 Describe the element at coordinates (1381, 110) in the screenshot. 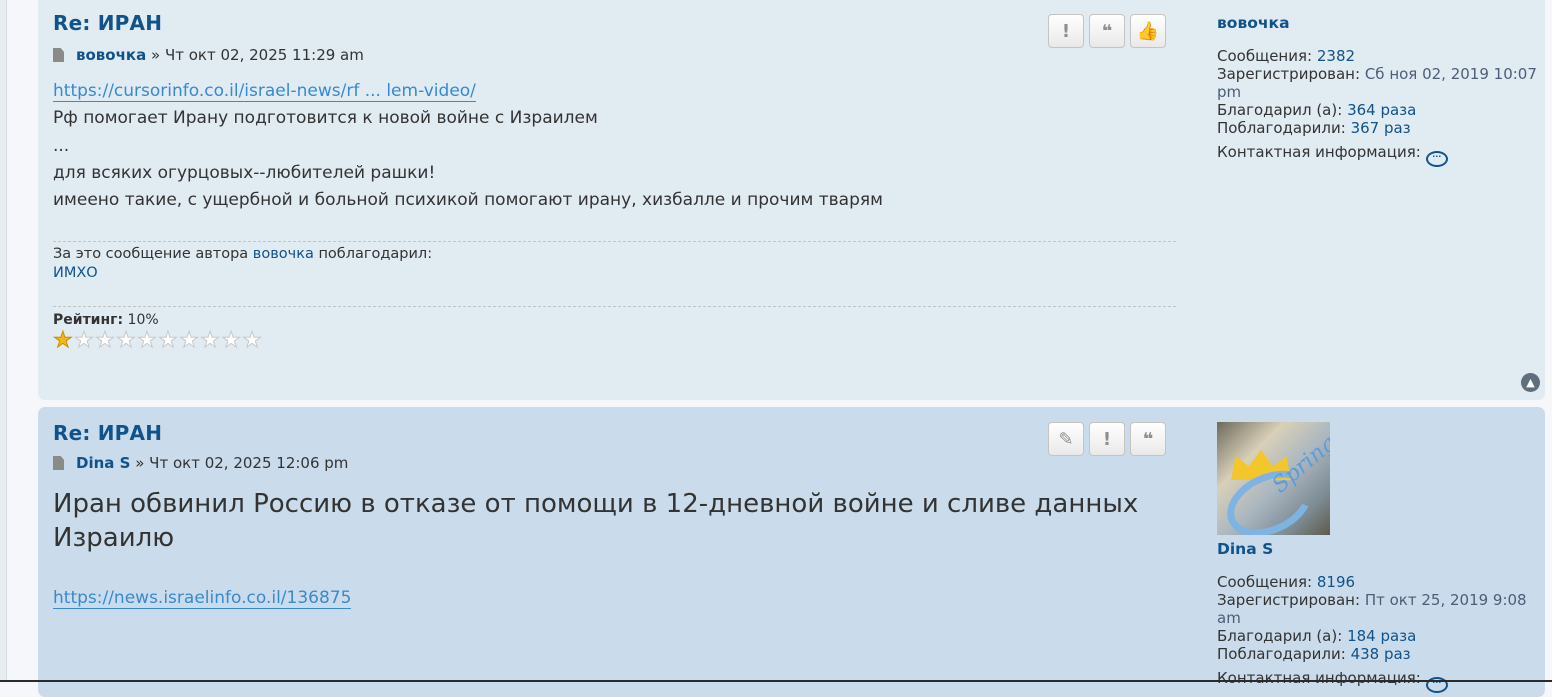

I see `thanked-link: 364 раза` at that location.